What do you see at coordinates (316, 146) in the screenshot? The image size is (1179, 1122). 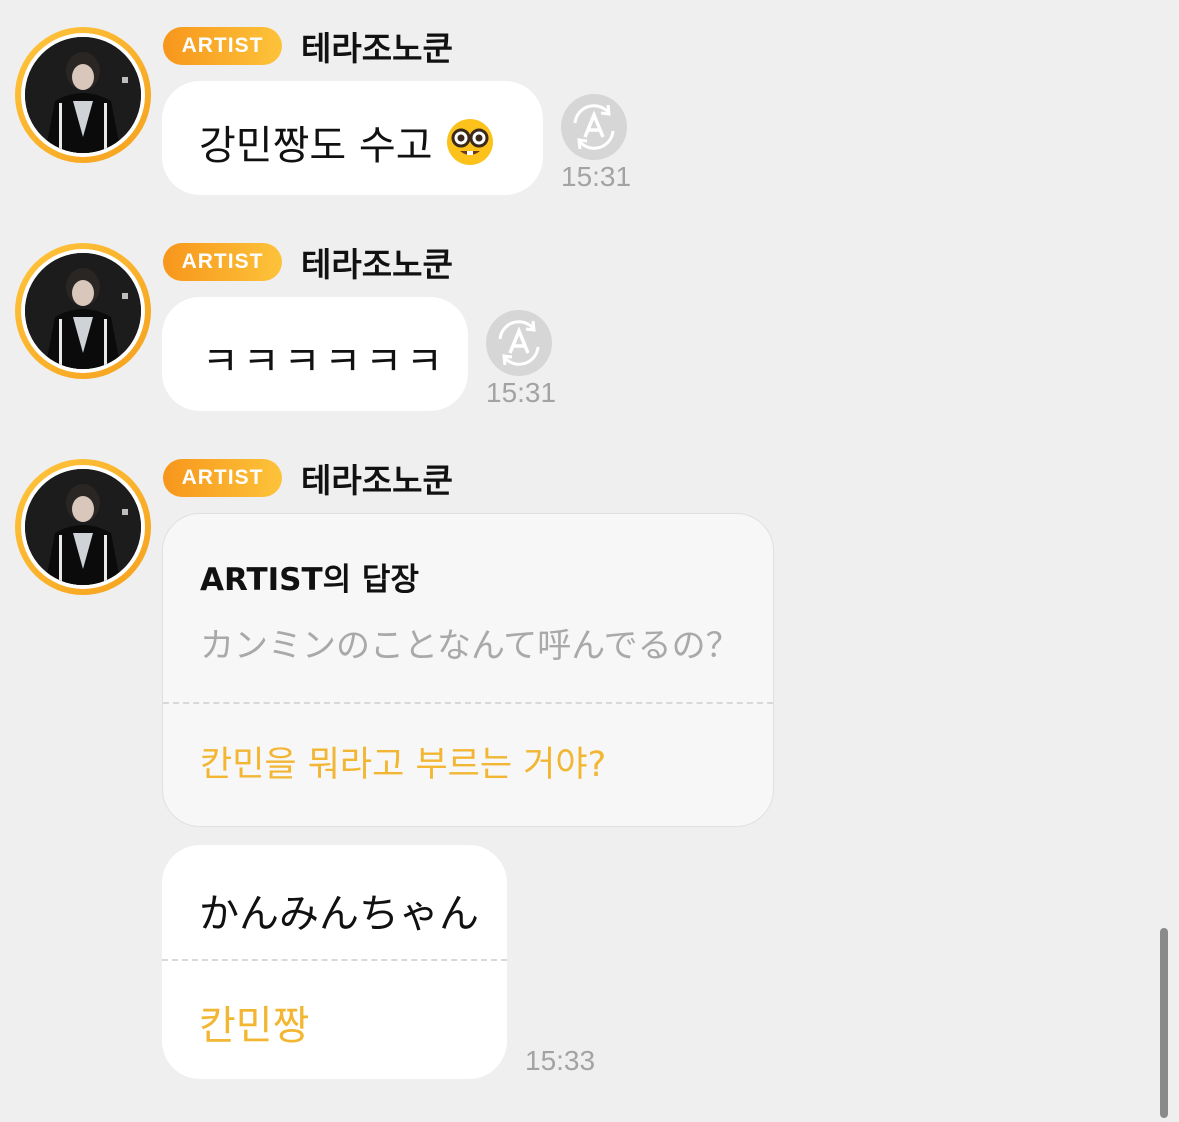 I see `message-text: 강민짱도 수고` at bounding box center [316, 146].